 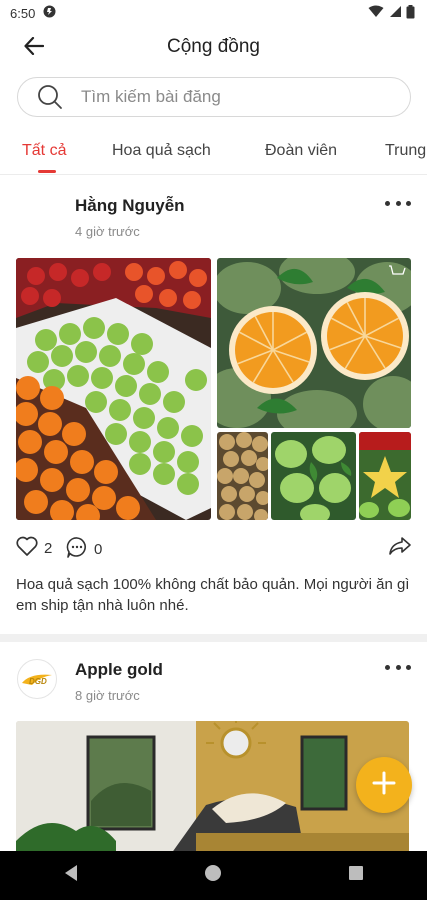 I want to click on active-tab-indicator, so click(x=47, y=171).